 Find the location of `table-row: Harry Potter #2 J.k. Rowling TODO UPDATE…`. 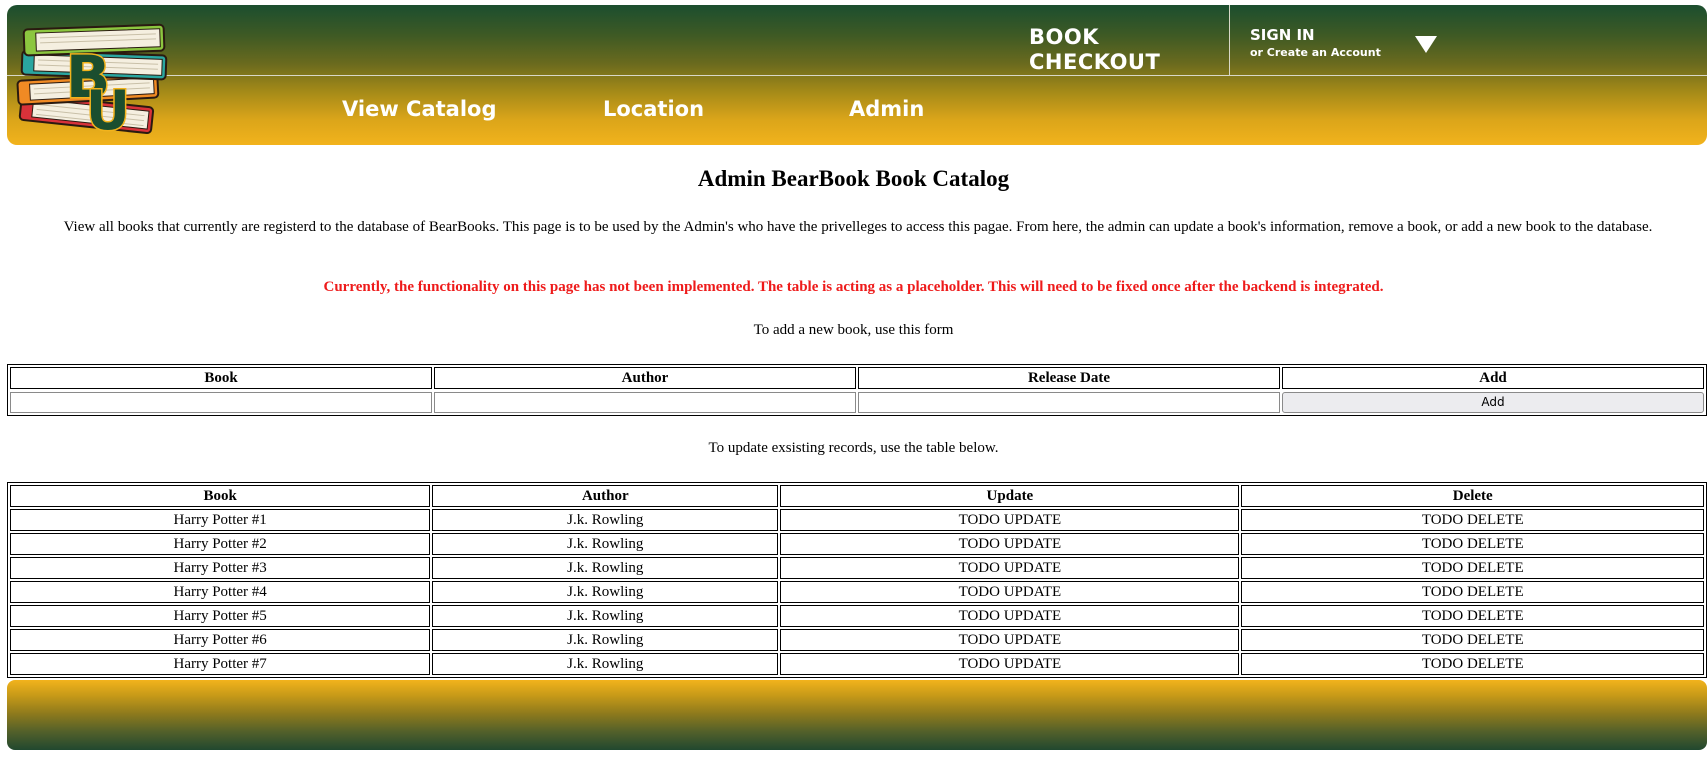

table-row: Harry Potter #2 J.k. Rowling TODO UPDATE… is located at coordinates (857, 544).